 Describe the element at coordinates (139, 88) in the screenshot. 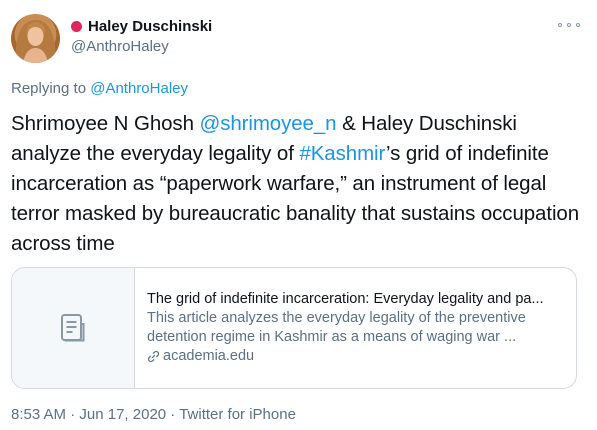

I see `reply-target-link: @AnthroHaley` at that location.